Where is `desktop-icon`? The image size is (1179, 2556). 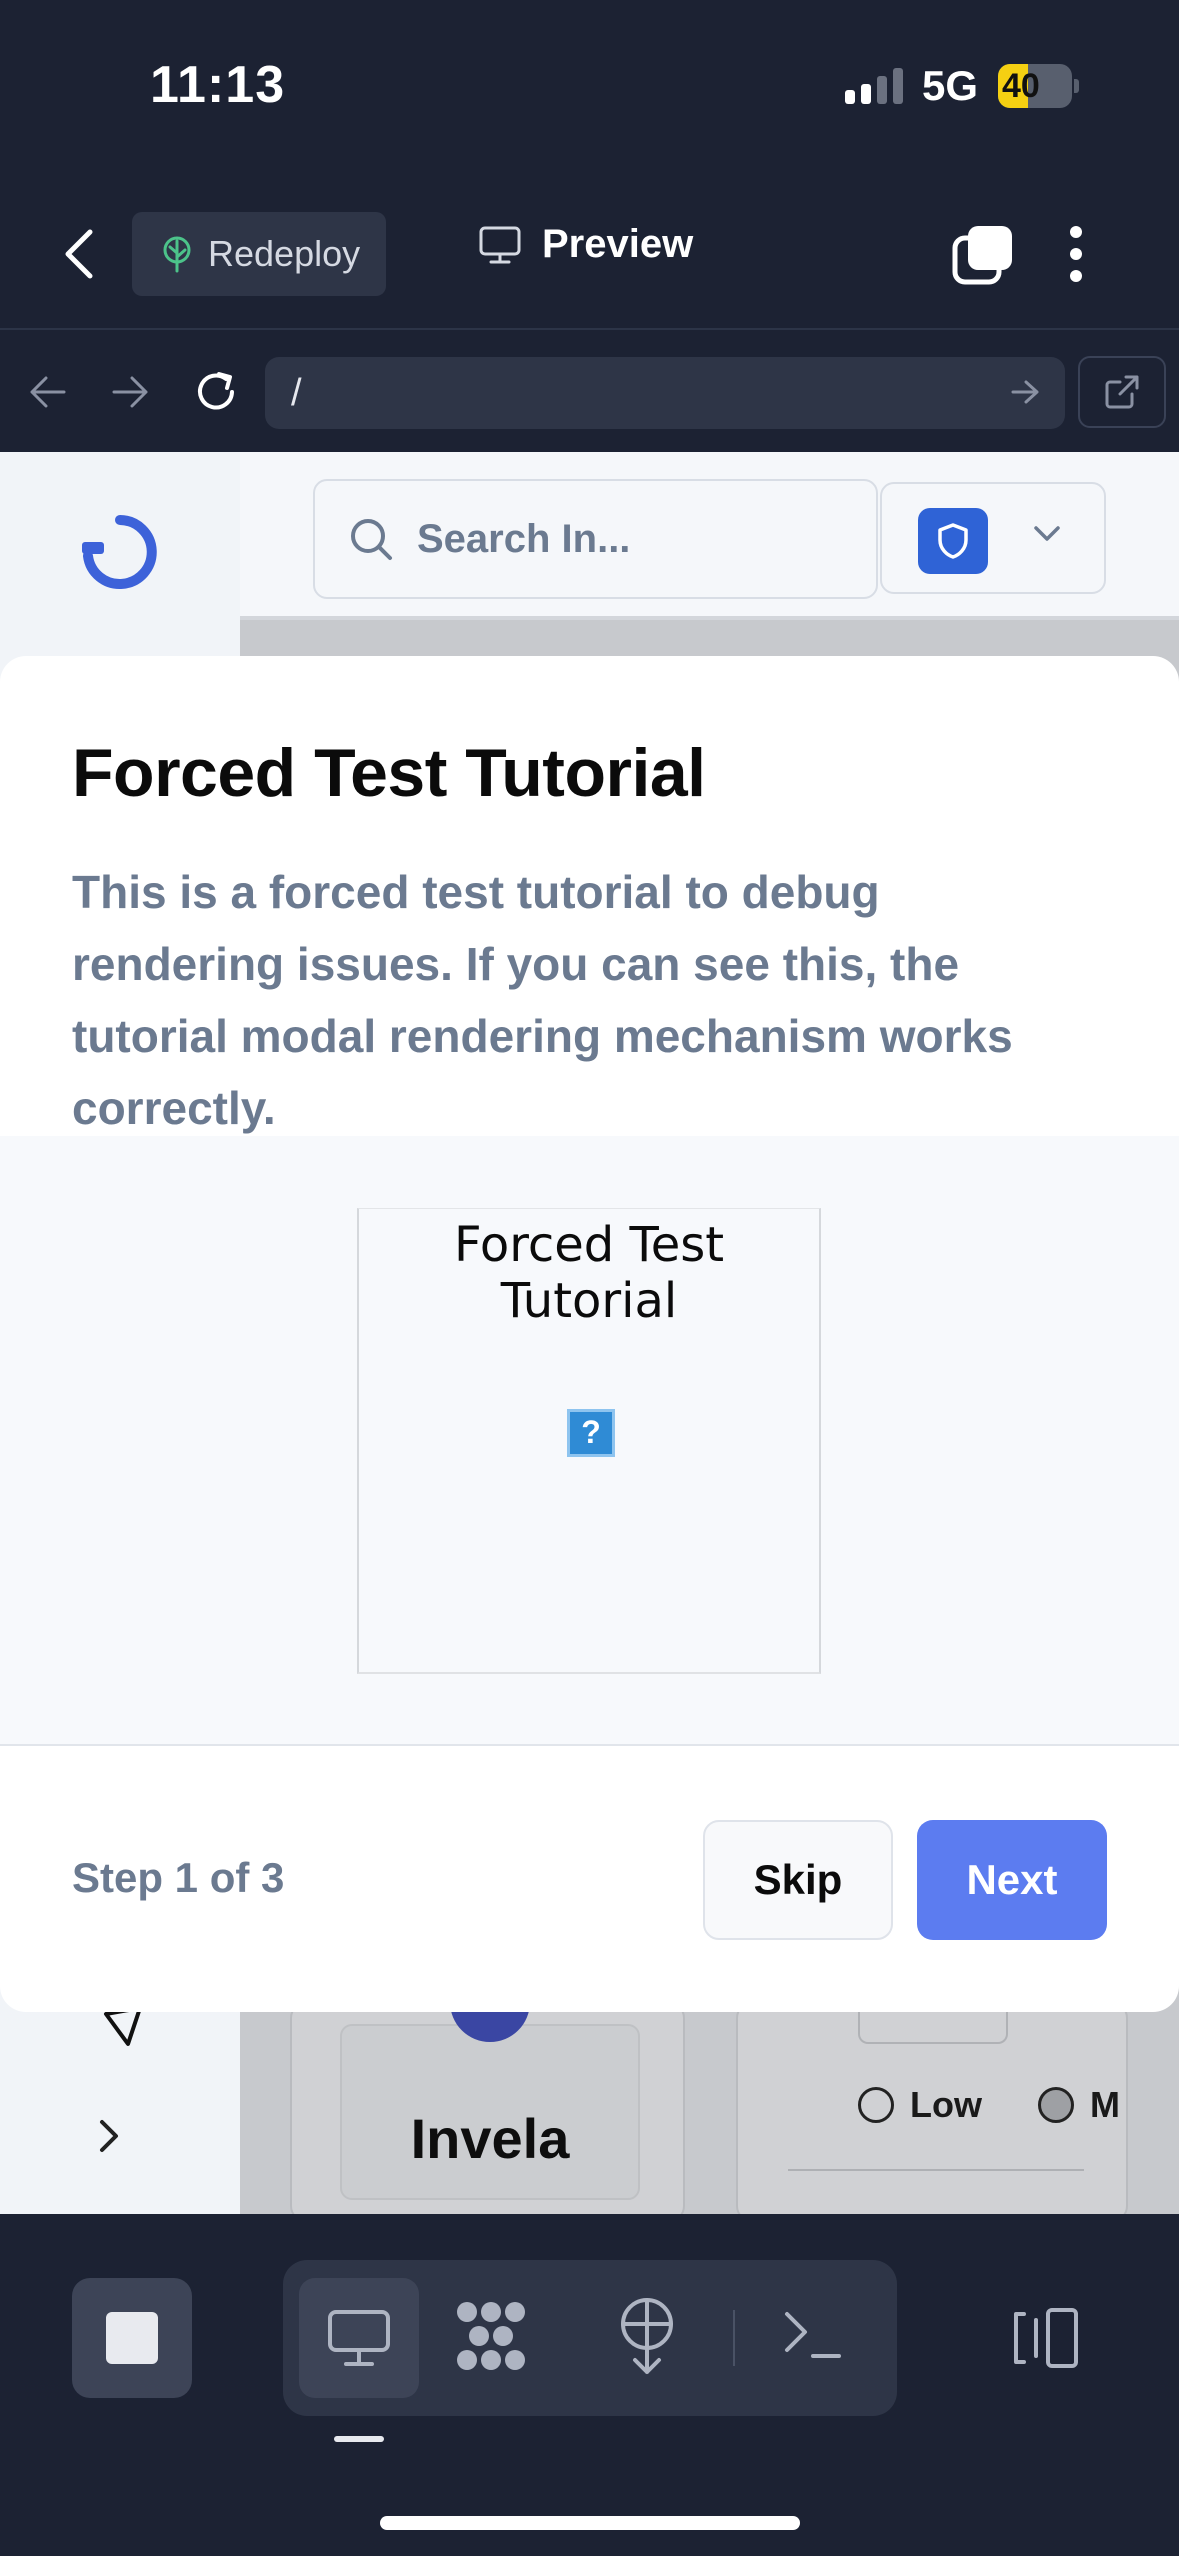
desktop-icon is located at coordinates (359, 2338).